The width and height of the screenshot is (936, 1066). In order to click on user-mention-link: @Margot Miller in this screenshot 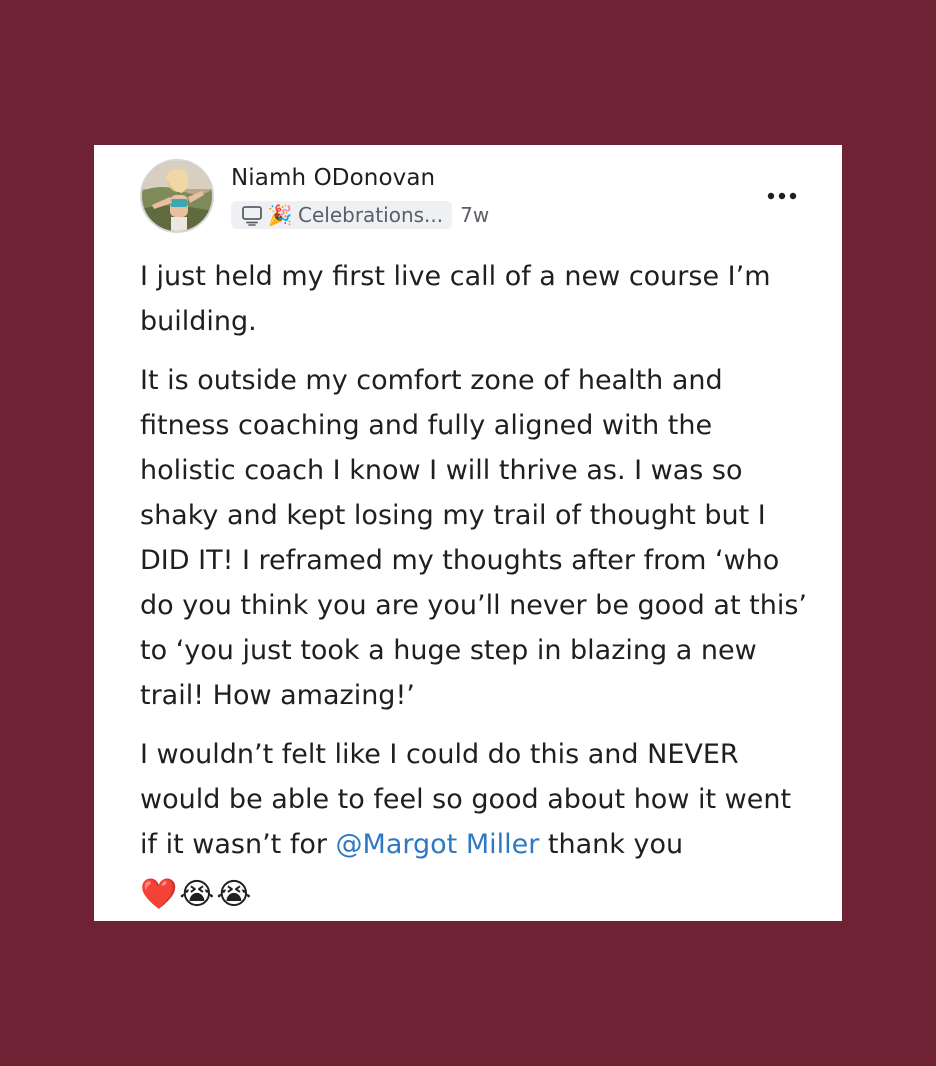, I will do `click(438, 844)`.